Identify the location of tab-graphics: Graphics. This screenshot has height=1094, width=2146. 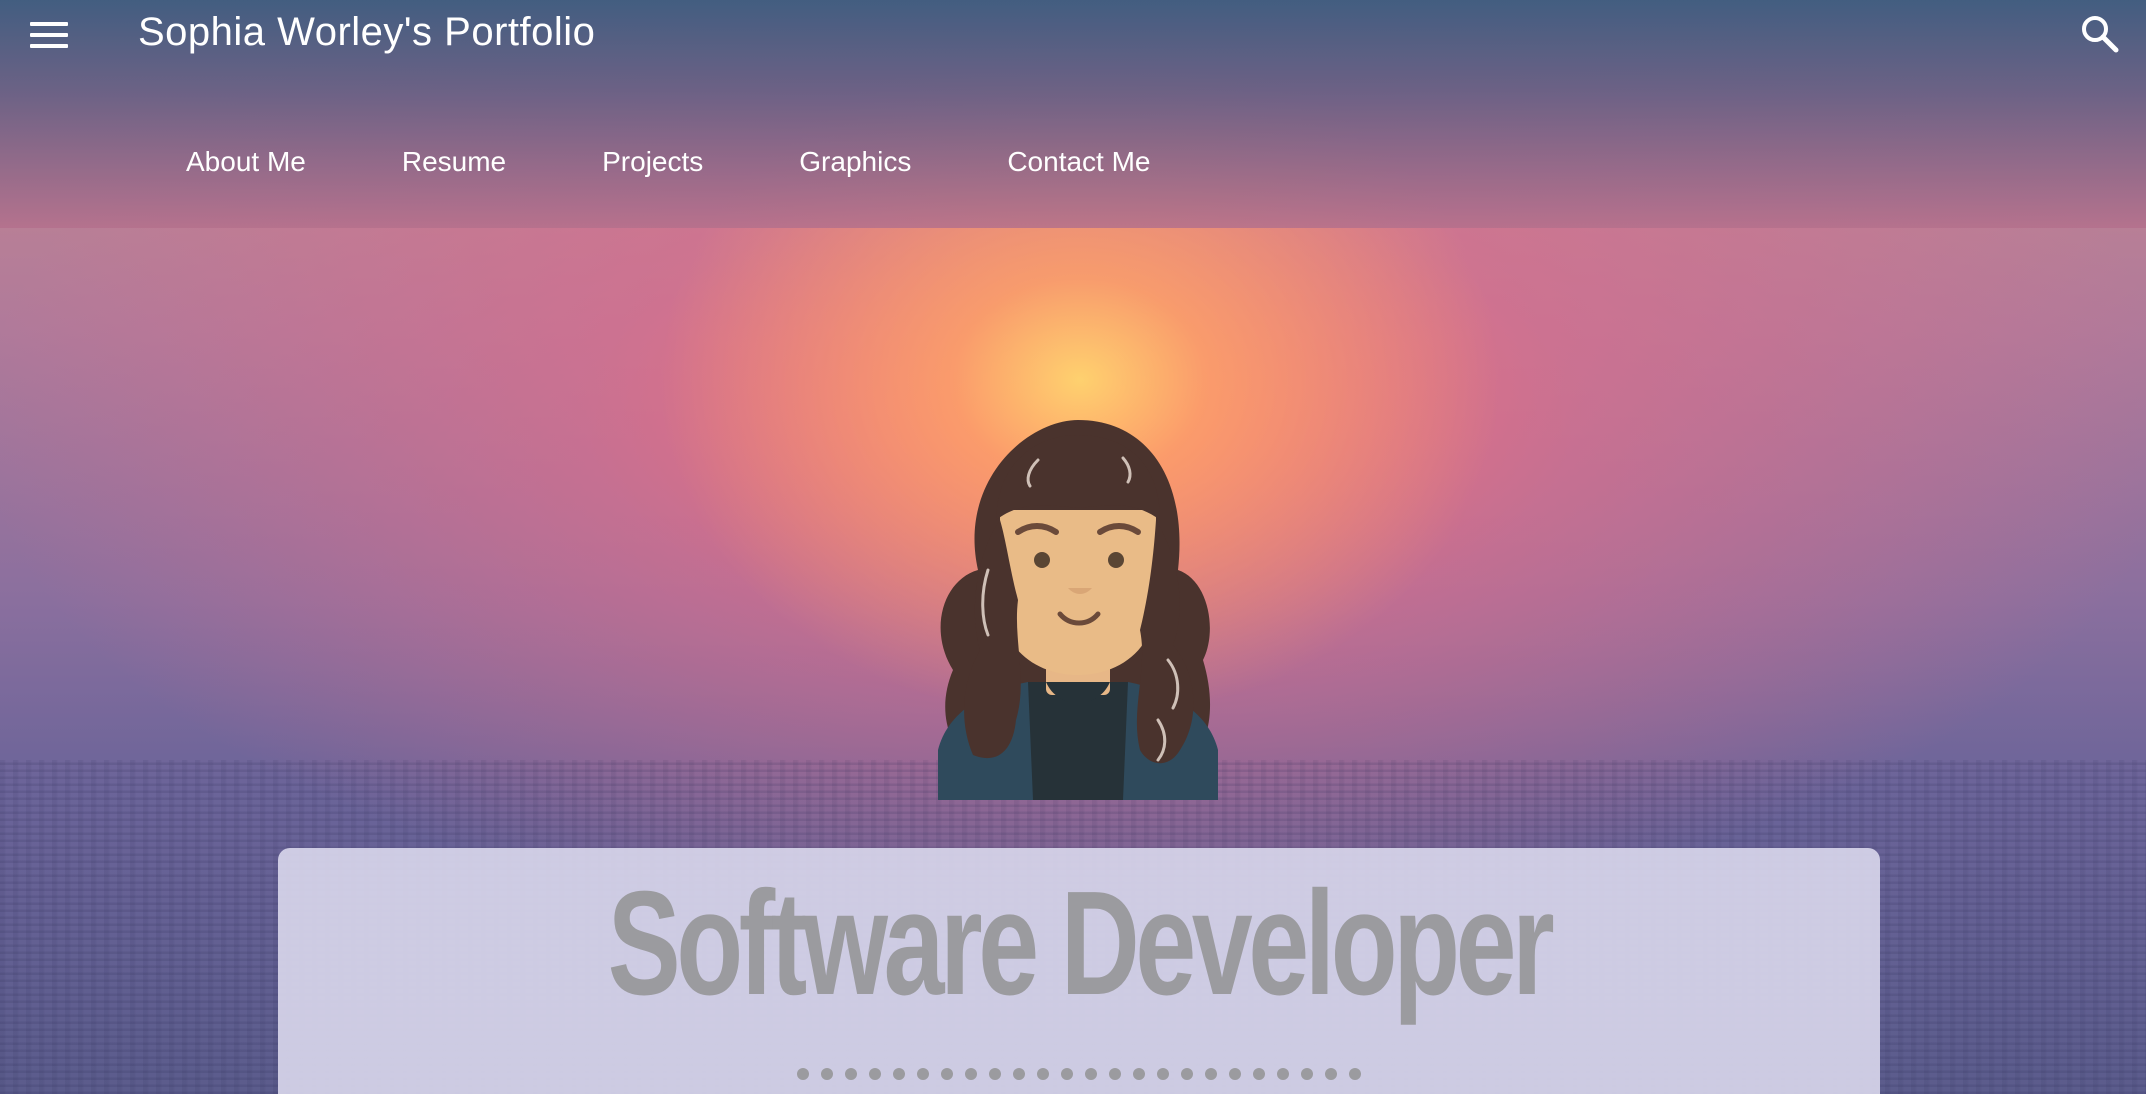
(855, 162).